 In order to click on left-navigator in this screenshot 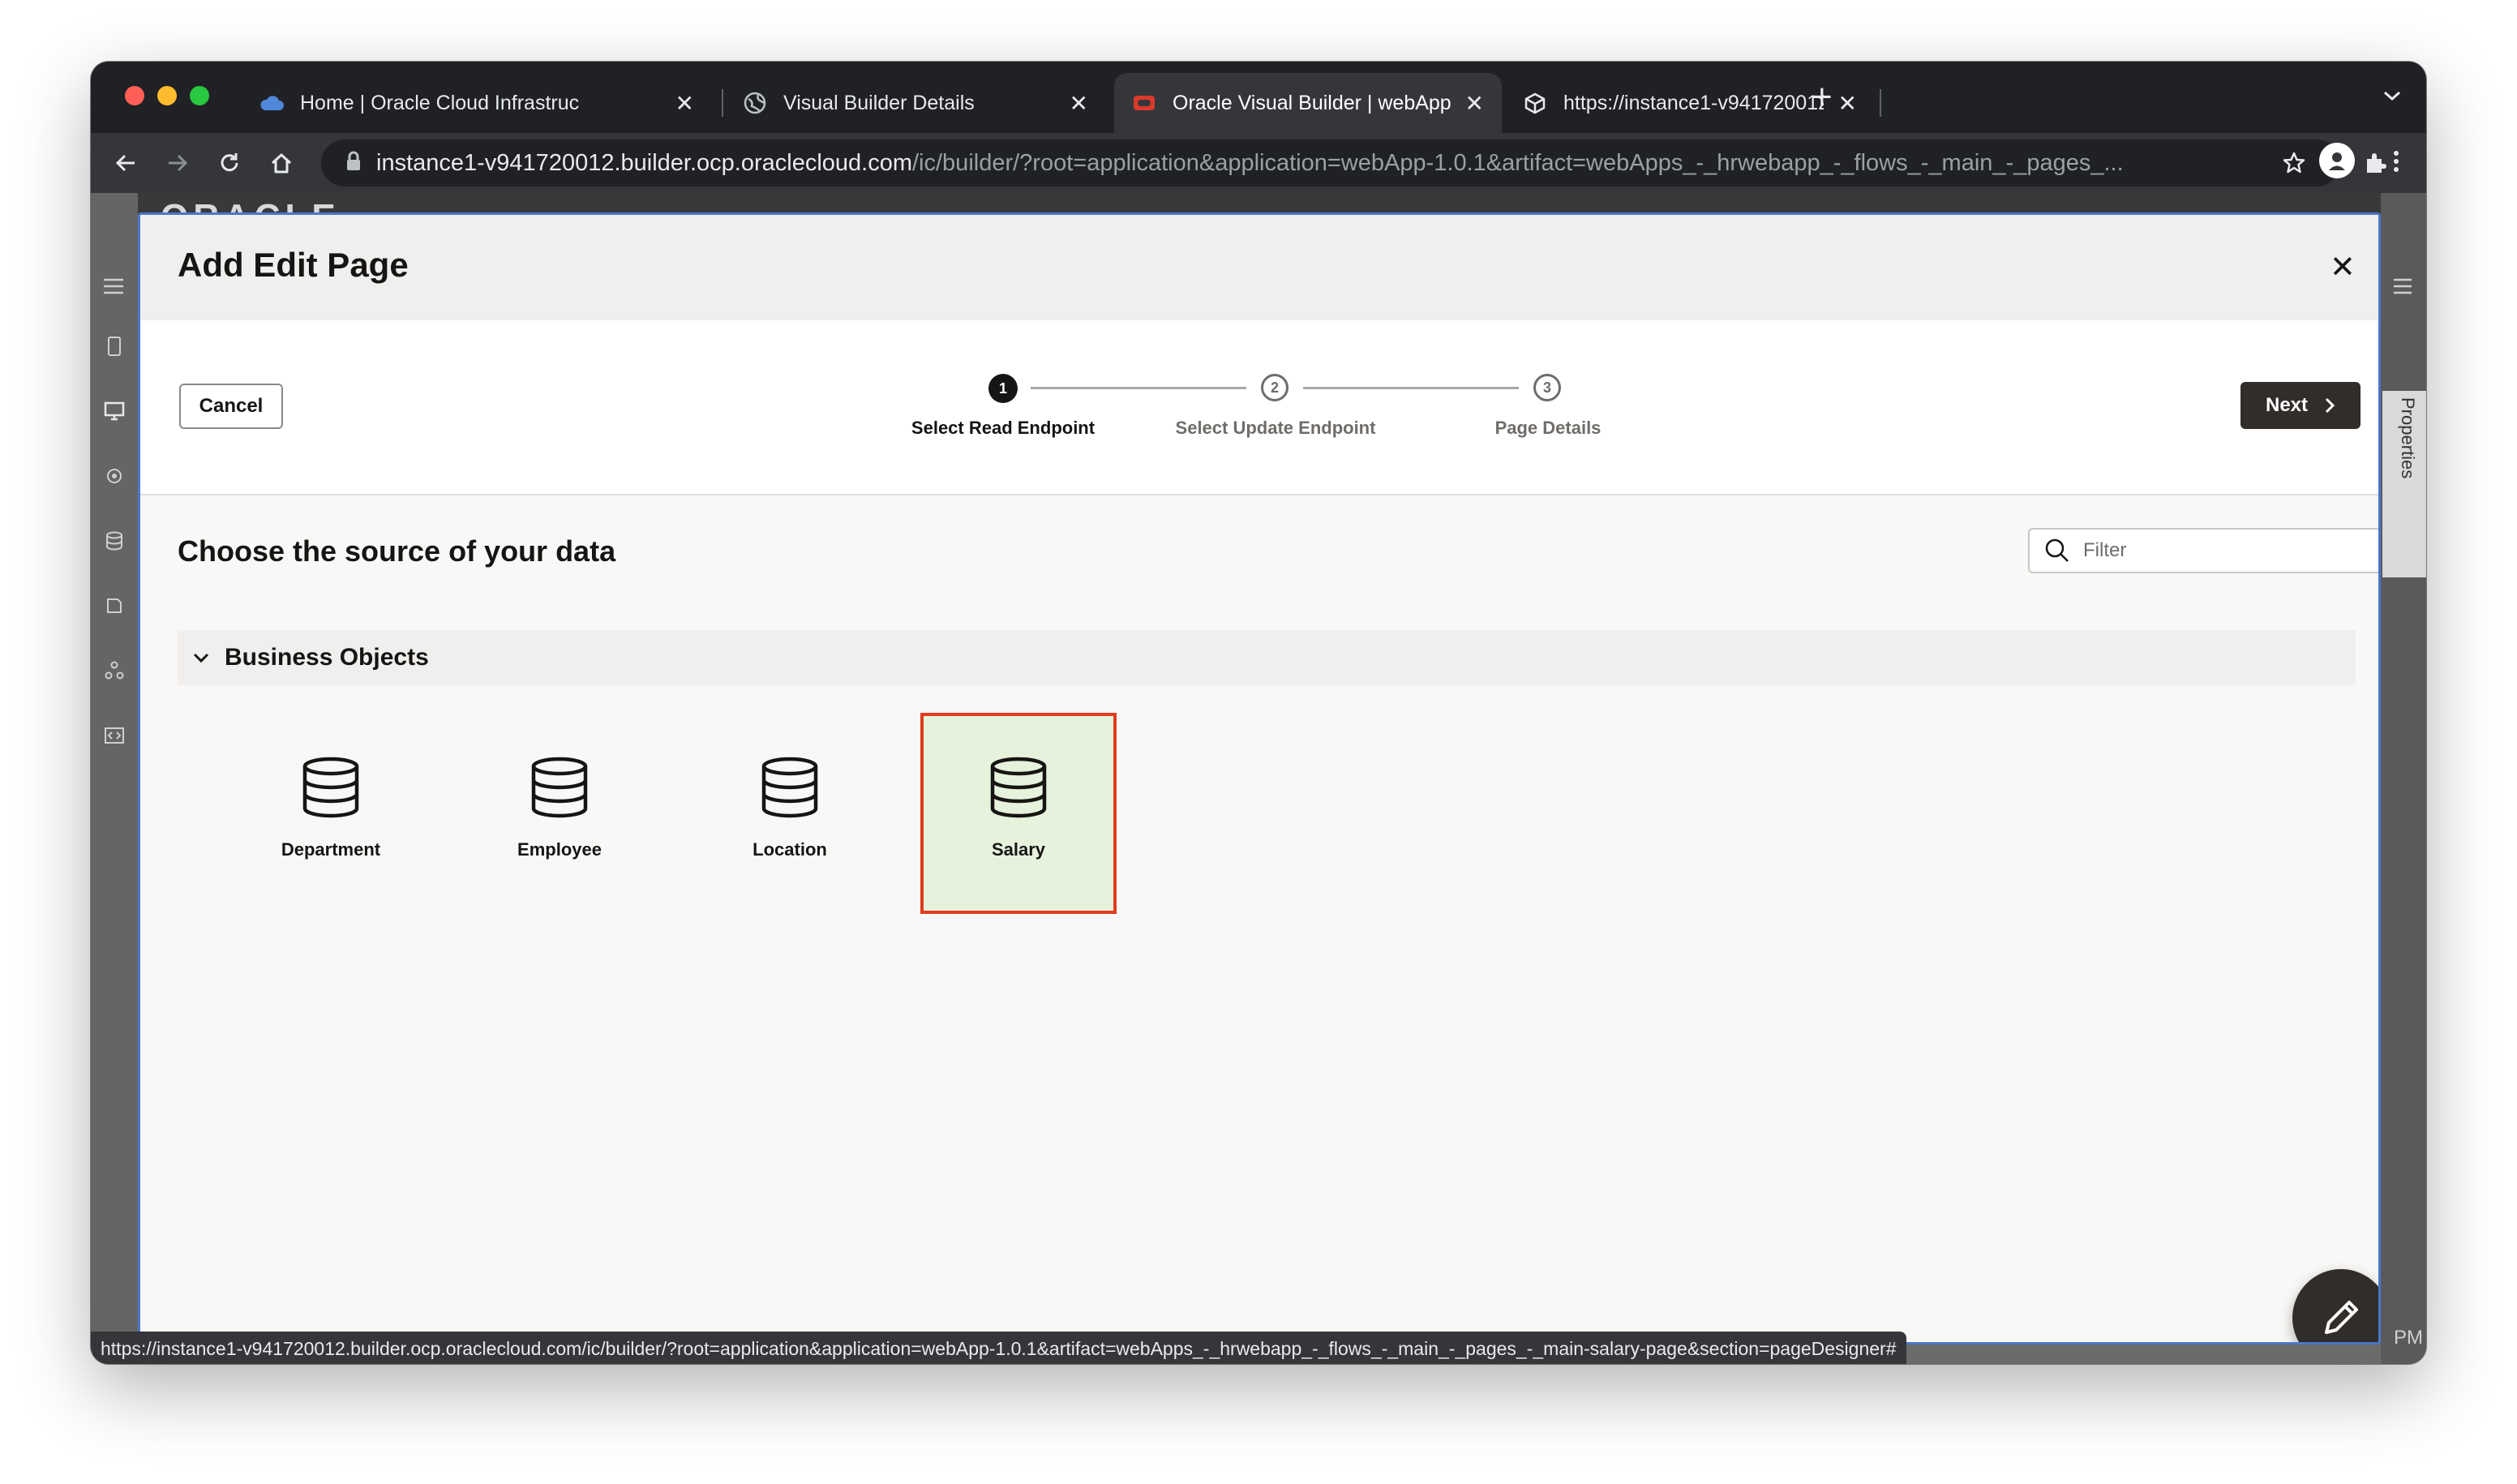, I will do `click(114, 778)`.